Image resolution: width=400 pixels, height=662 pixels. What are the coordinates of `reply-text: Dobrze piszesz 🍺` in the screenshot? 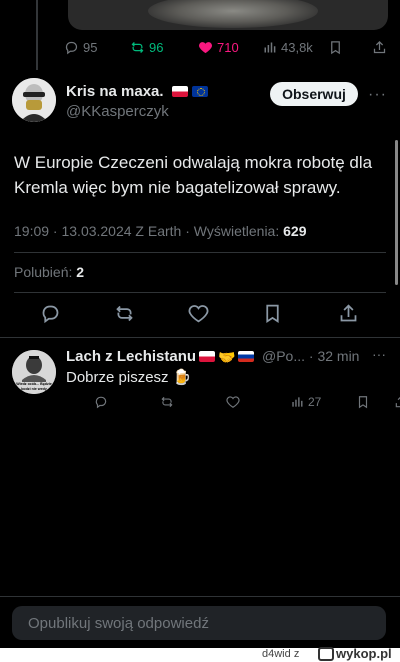 It's located at (128, 377).